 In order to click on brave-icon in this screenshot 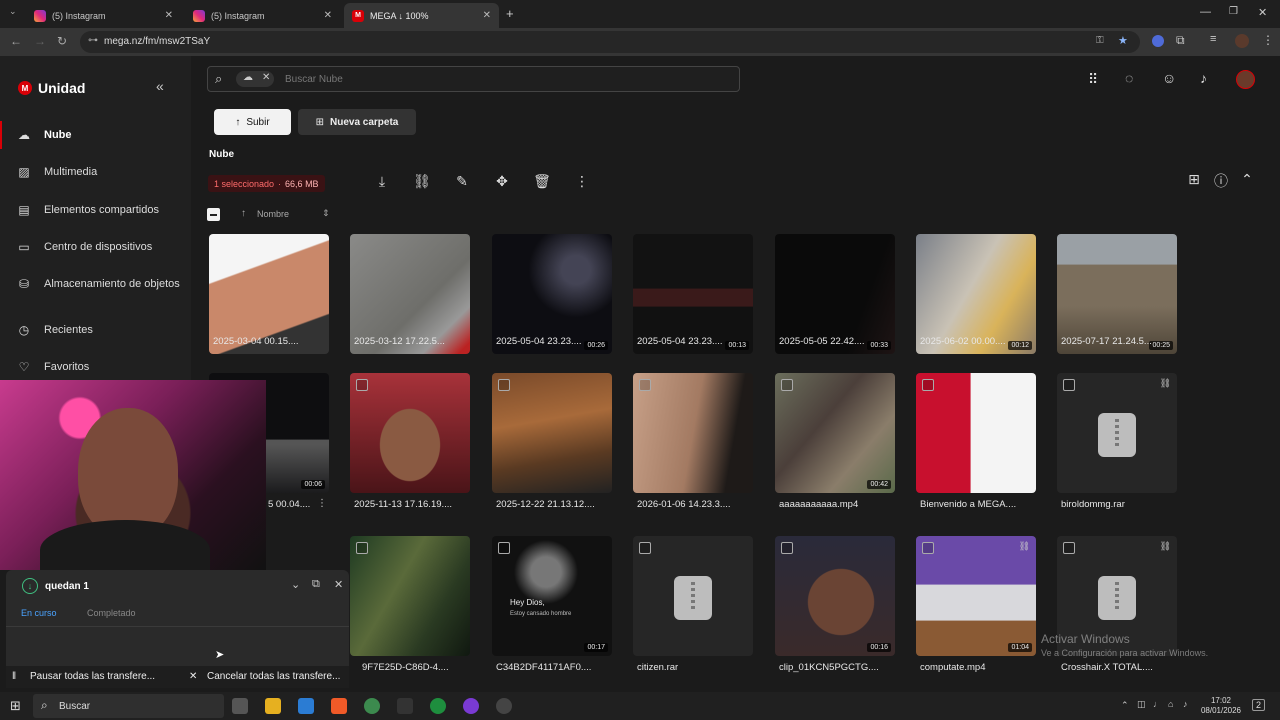, I will do `click(339, 706)`.